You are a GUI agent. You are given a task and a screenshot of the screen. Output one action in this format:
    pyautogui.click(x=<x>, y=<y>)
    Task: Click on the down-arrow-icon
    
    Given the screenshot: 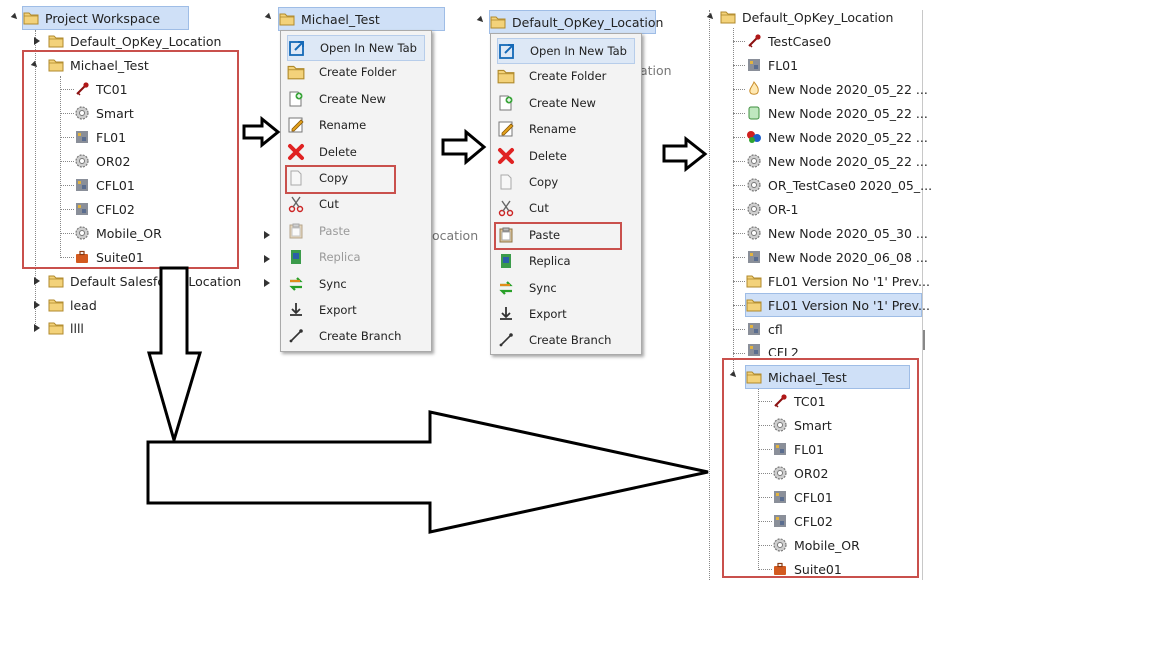 What is the action you would take?
    pyautogui.click(x=175, y=356)
    